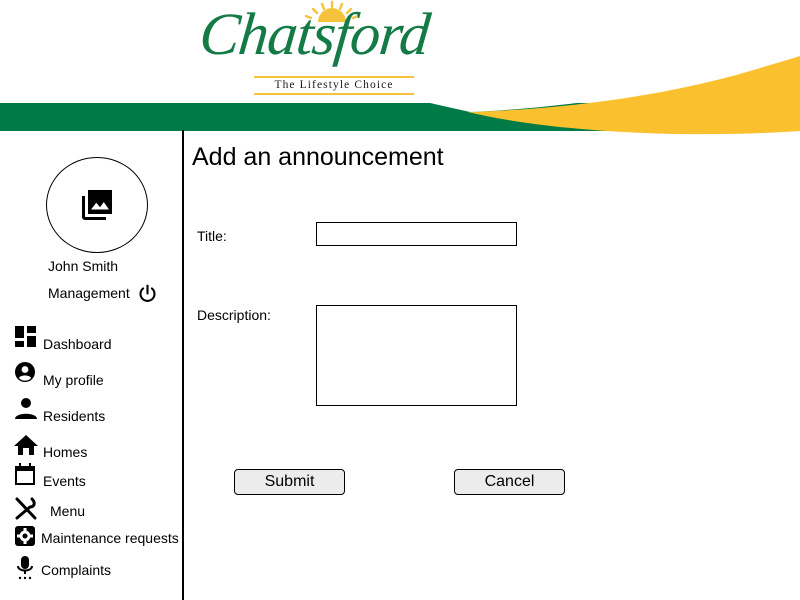  What do you see at coordinates (73, 380) in the screenshot?
I see `sidebar-item-label: My profile` at bounding box center [73, 380].